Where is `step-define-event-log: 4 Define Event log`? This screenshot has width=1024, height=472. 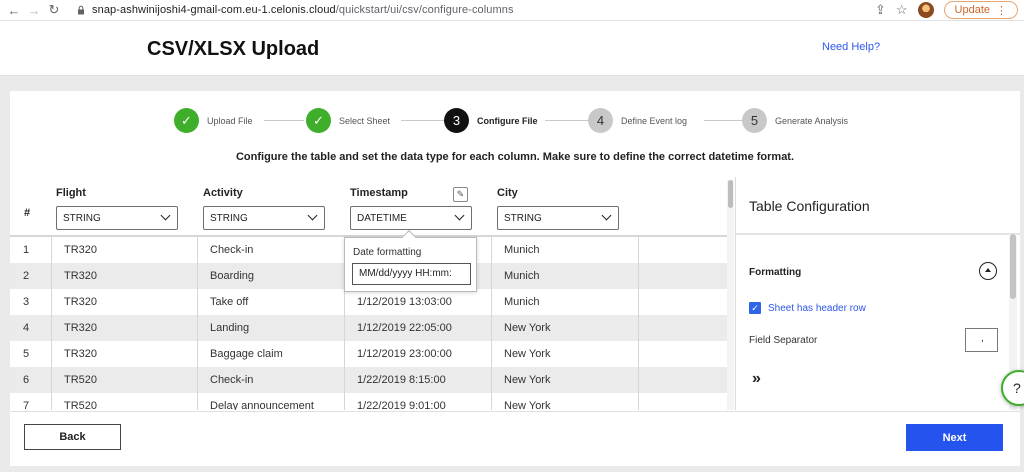
step-define-event-log: 4 Define Event log is located at coordinates (637, 120).